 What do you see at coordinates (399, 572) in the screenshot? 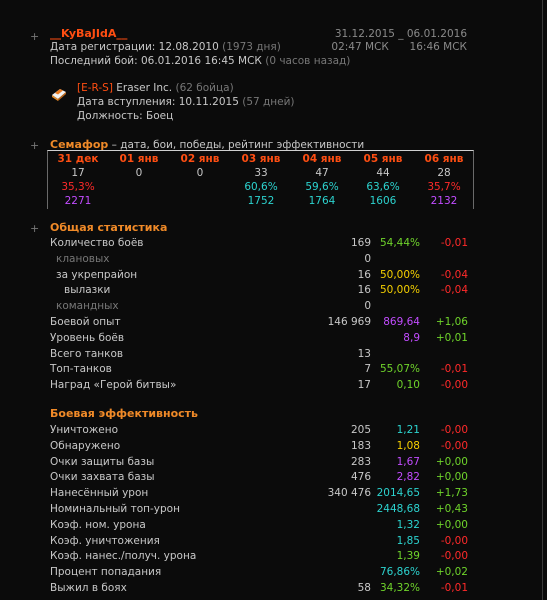
I see `stat-percent: 76,86%` at bounding box center [399, 572].